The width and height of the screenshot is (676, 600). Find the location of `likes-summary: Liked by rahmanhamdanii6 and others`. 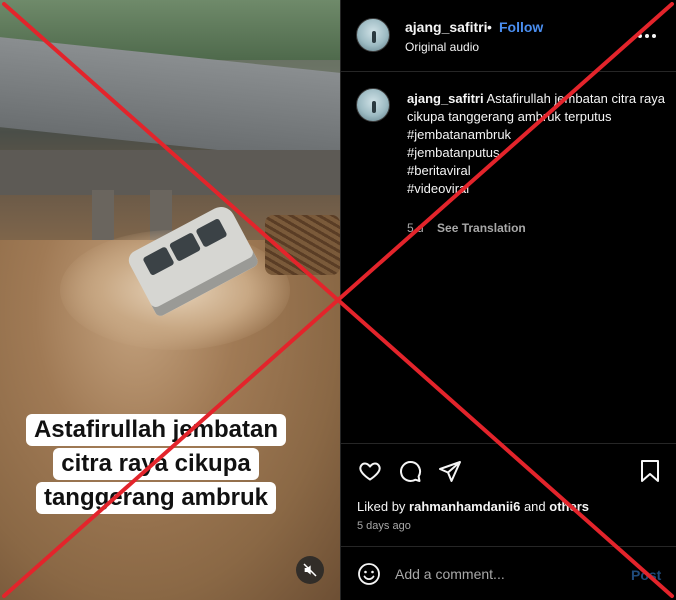

likes-summary: Liked by rahmanhamdanii6 and others is located at coordinates (473, 506).